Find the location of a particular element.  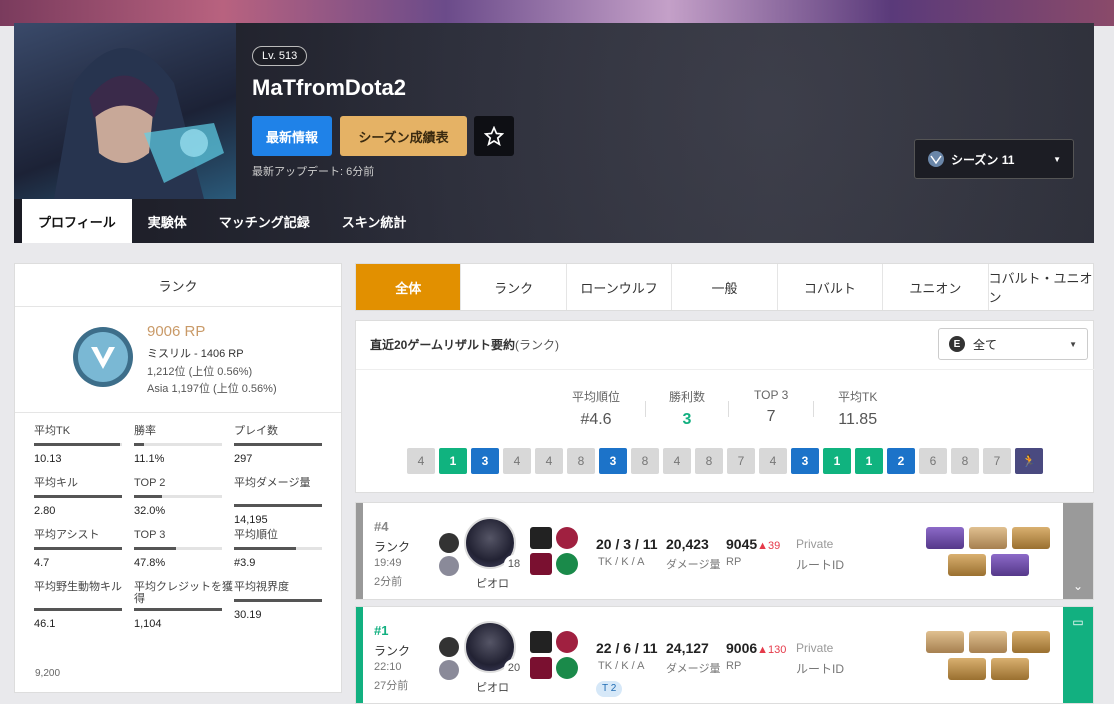

filter-lone-wolf: ローンウルフ is located at coordinates (620, 287).